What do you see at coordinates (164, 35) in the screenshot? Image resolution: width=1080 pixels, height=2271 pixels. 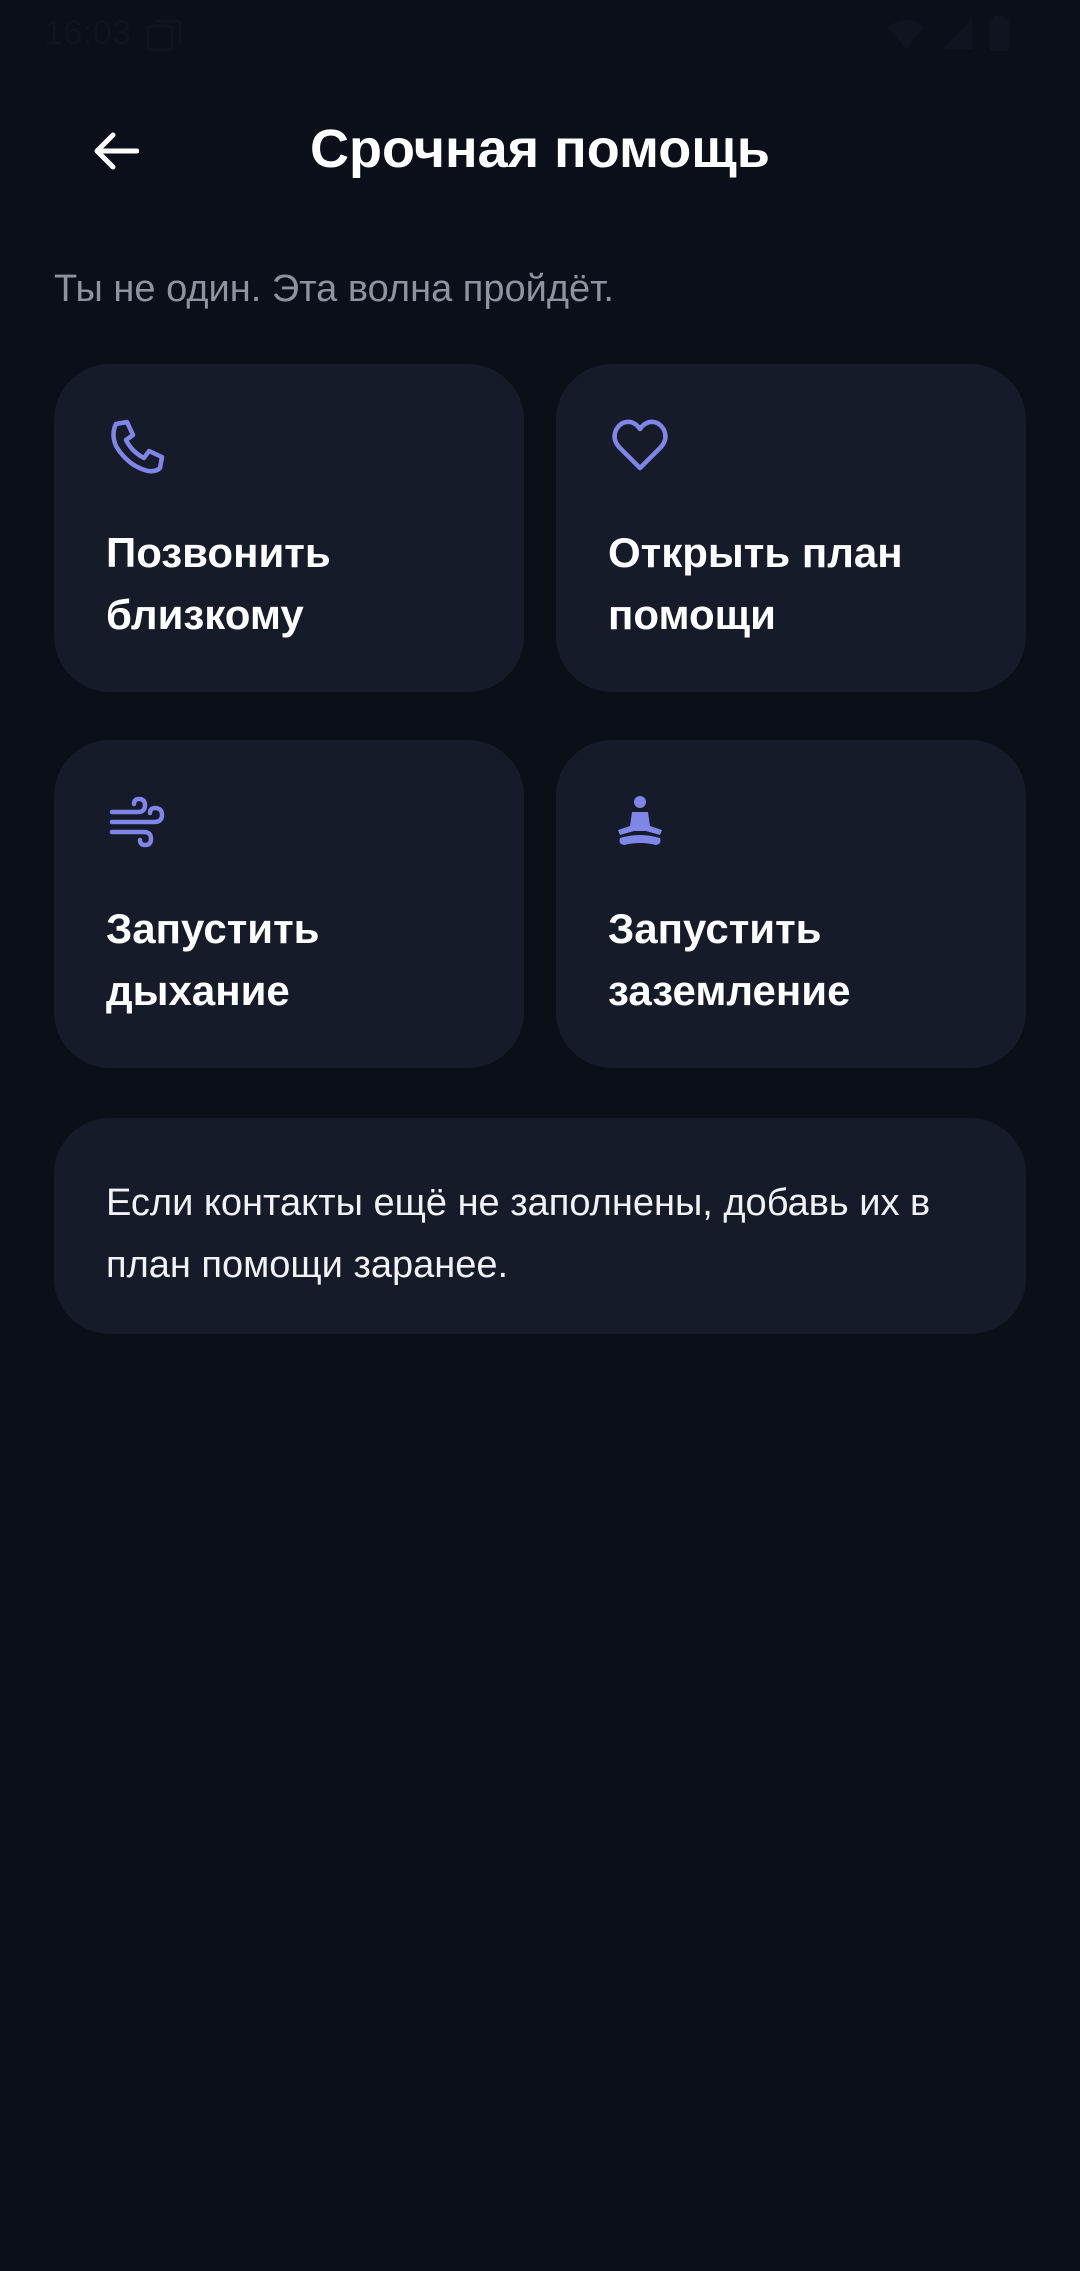 I see `screen-record-icon` at bounding box center [164, 35].